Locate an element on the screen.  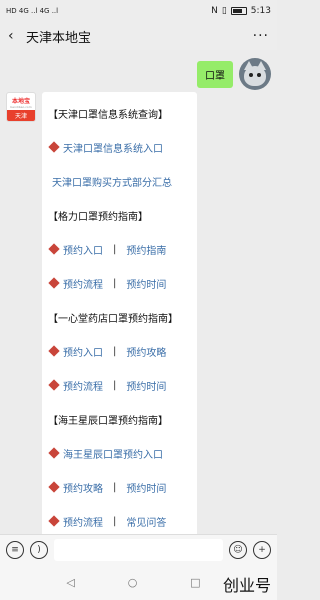
input-bar: ≡ ) ☺ + is located at coordinates (138, 549).